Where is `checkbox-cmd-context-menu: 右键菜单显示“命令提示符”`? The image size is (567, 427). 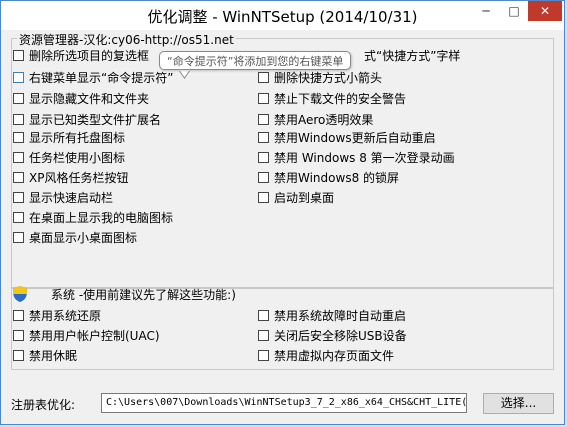 checkbox-cmd-context-menu: 右键菜单显示“命令提示符” is located at coordinates (93, 77).